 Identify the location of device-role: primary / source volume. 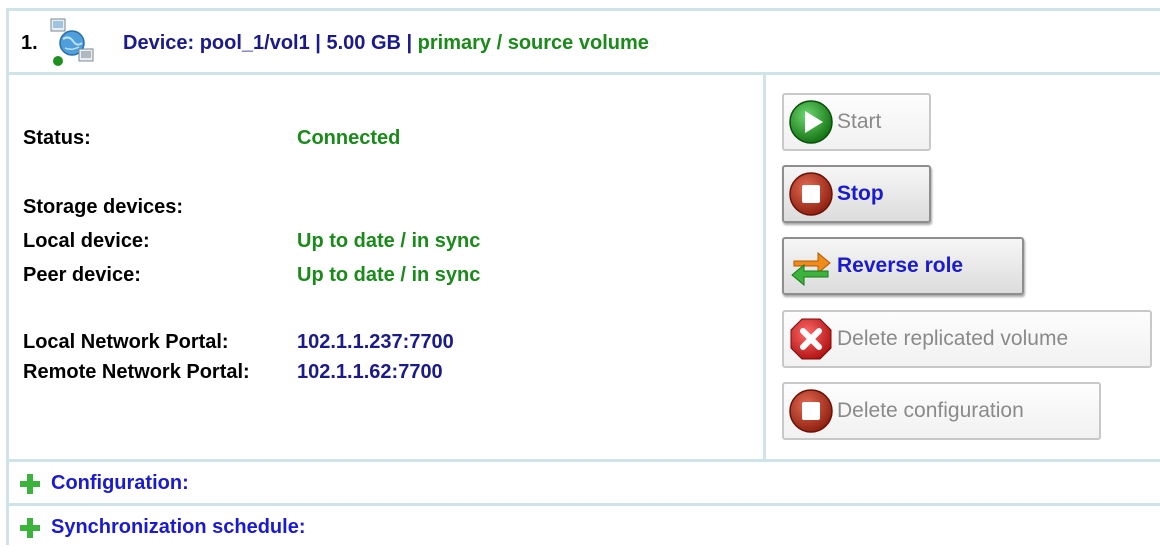
(533, 43).